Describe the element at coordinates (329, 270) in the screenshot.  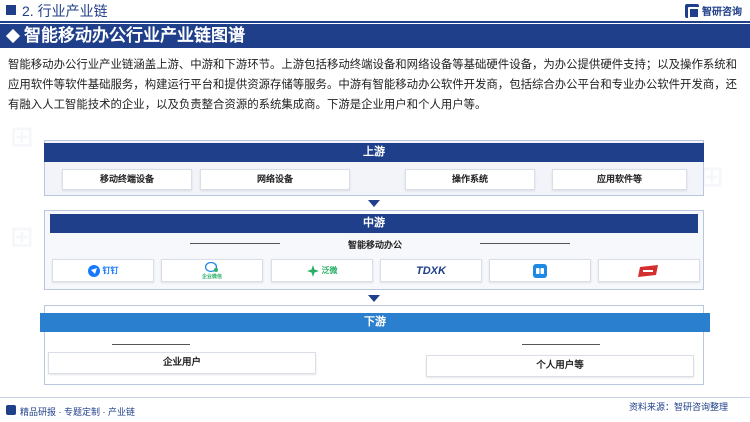
I see `logo-text: 泛微` at that location.